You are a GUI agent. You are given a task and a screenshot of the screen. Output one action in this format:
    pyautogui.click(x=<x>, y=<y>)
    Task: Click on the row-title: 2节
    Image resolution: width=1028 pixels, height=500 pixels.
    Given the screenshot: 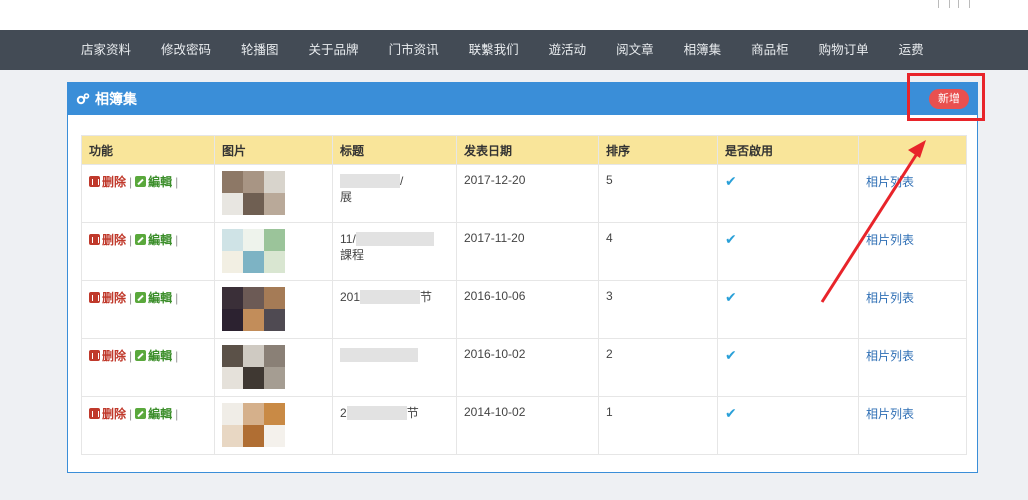 What is the action you would take?
    pyautogui.click(x=394, y=425)
    